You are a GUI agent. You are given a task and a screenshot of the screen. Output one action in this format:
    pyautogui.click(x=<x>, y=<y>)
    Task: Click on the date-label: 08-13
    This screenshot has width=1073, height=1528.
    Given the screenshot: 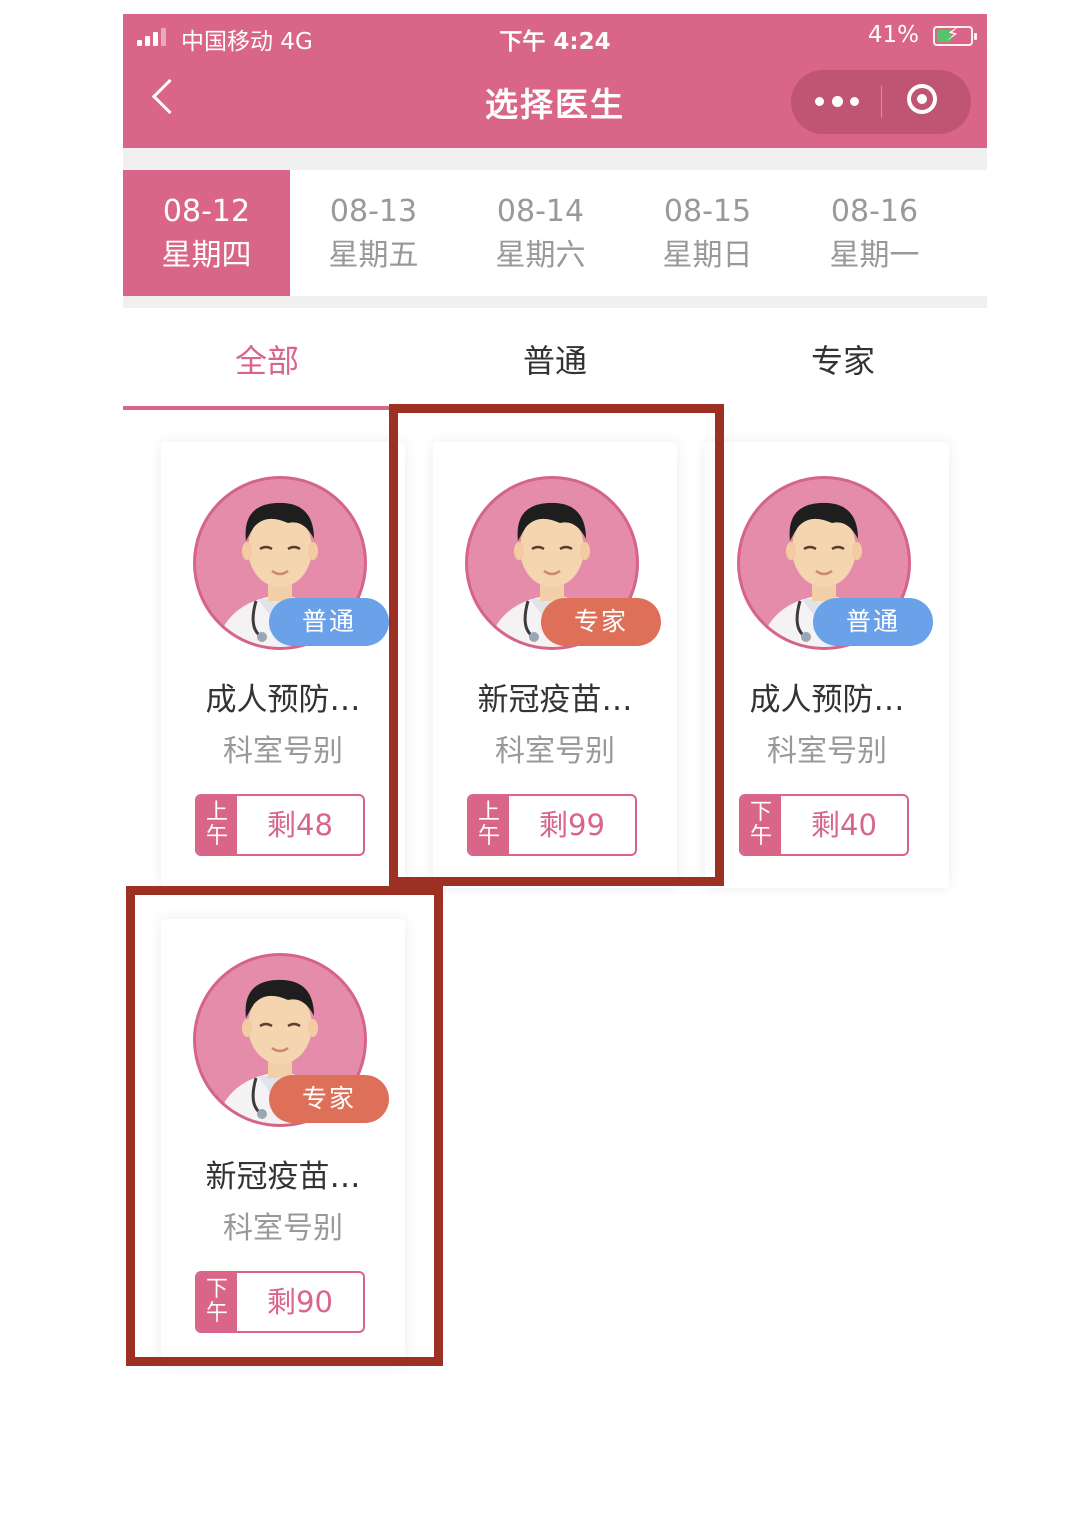 What is the action you would take?
    pyautogui.click(x=373, y=211)
    